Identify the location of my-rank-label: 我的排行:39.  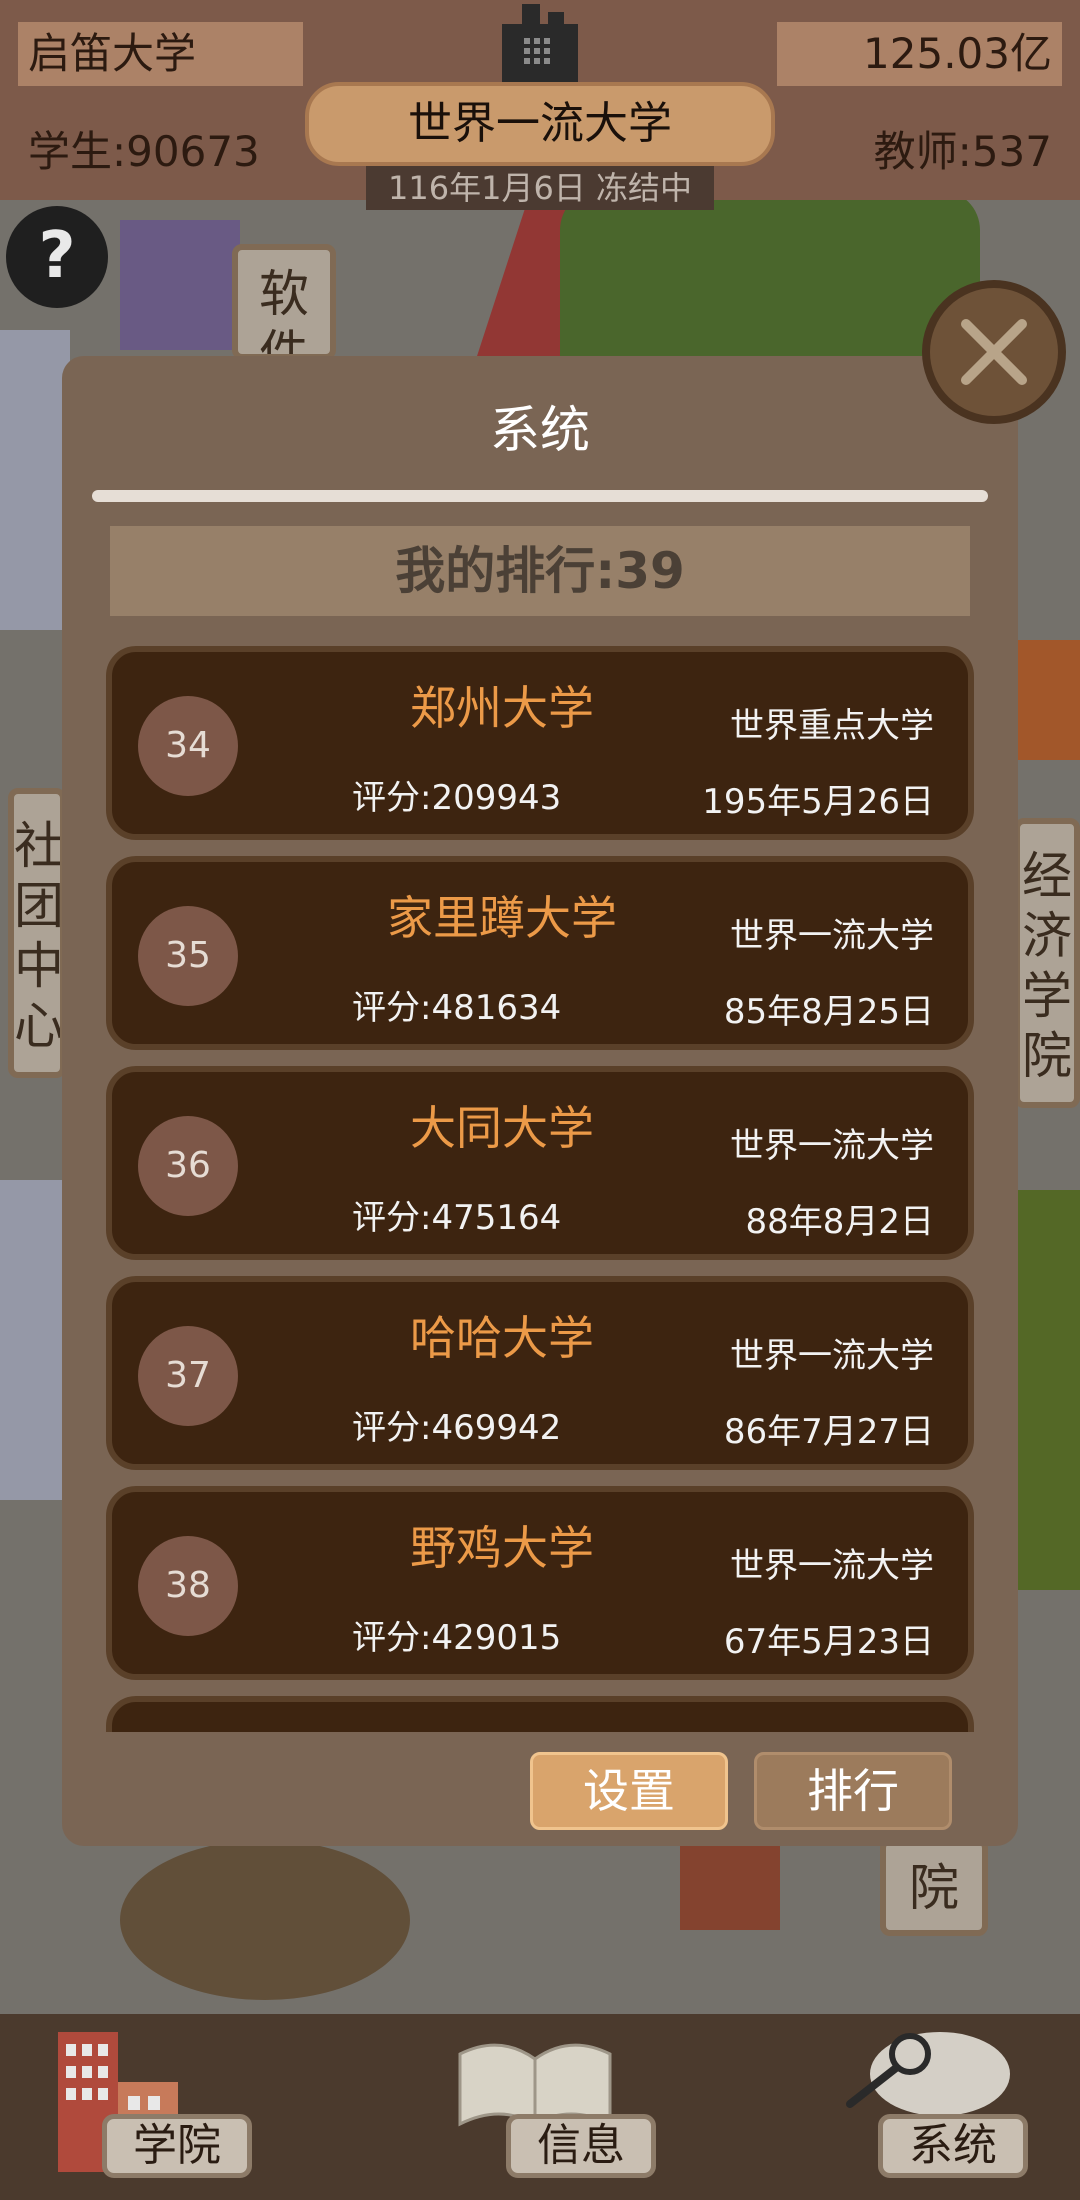
(540, 571).